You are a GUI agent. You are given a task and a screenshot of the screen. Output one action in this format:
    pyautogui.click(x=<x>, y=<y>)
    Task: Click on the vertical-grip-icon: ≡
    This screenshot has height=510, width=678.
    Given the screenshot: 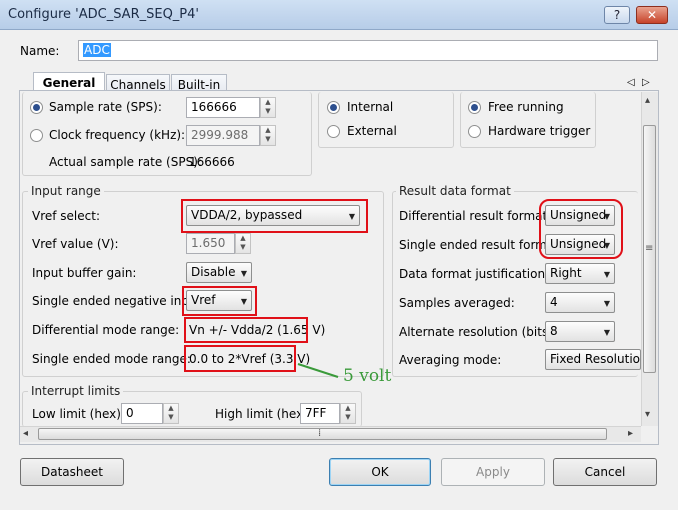 What is the action you would take?
    pyautogui.click(x=649, y=248)
    